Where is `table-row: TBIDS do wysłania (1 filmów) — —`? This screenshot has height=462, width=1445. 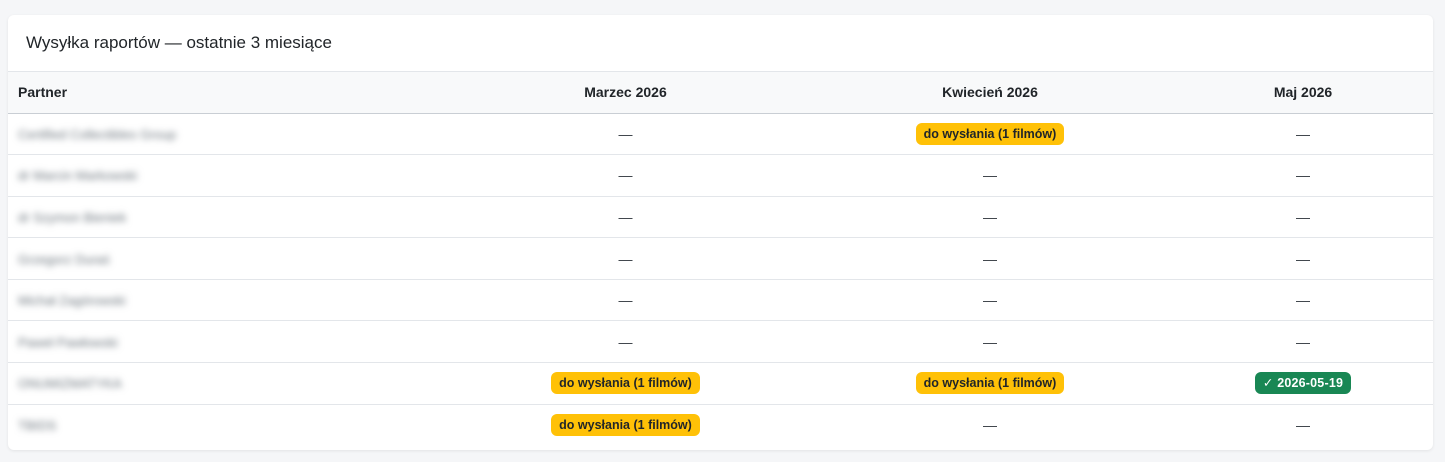
table-row: TBIDS do wysłania (1 filmów) — — is located at coordinates (720, 425).